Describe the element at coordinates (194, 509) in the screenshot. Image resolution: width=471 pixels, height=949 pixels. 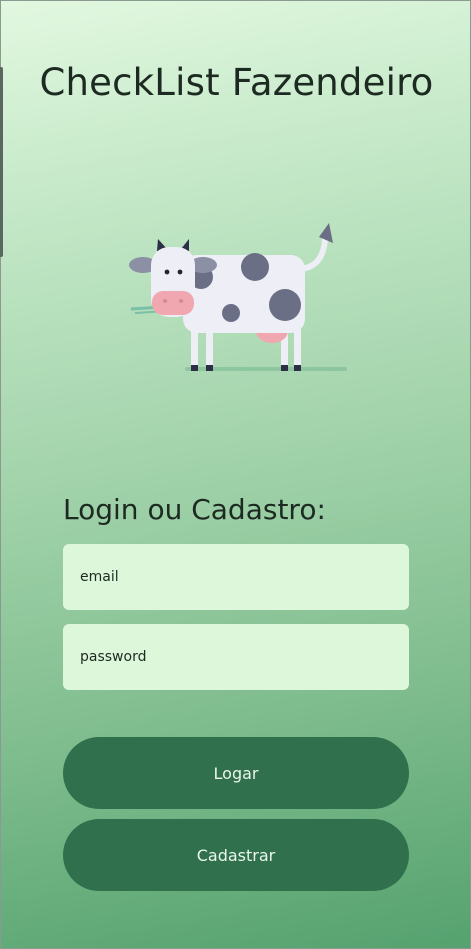
I see `login-heading: Login ou Cadastro:` at that location.